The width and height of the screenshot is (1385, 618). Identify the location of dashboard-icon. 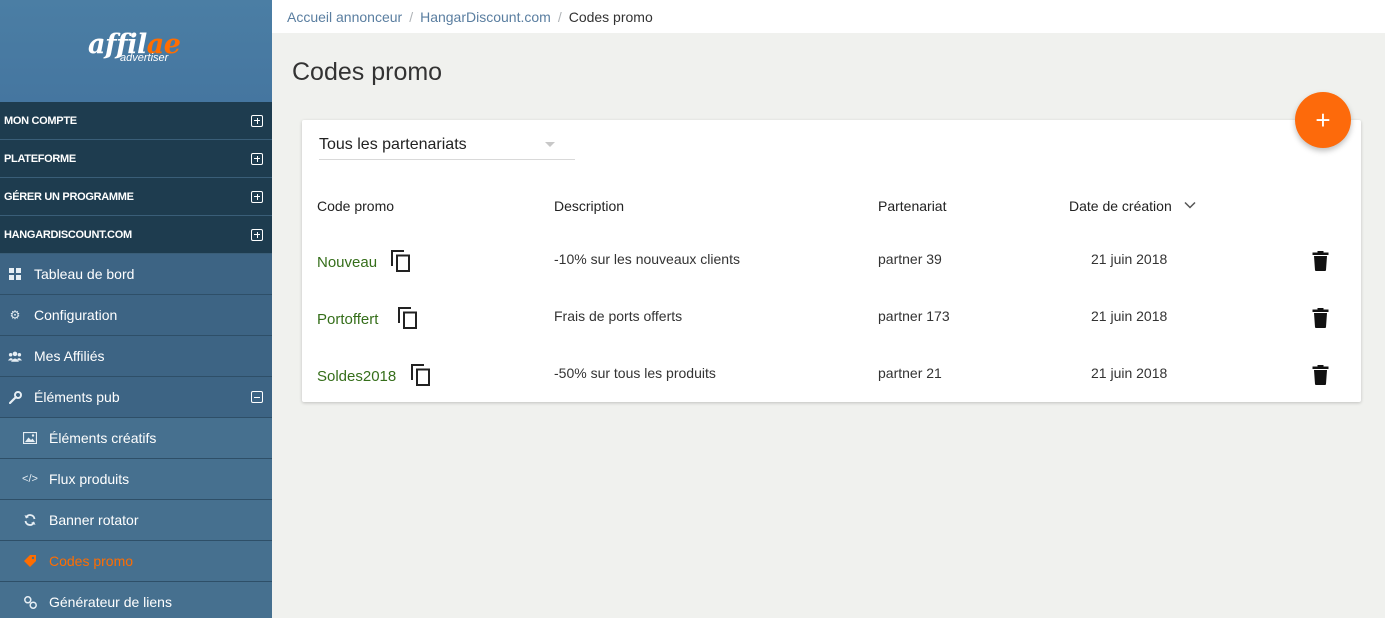
(15, 274).